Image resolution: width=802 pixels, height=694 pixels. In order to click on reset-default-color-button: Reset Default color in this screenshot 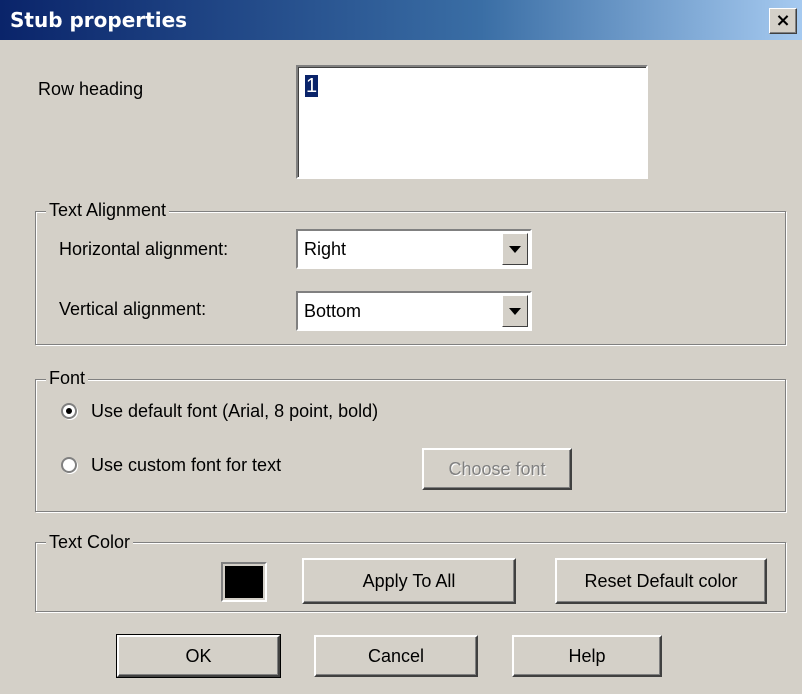, I will do `click(661, 581)`.